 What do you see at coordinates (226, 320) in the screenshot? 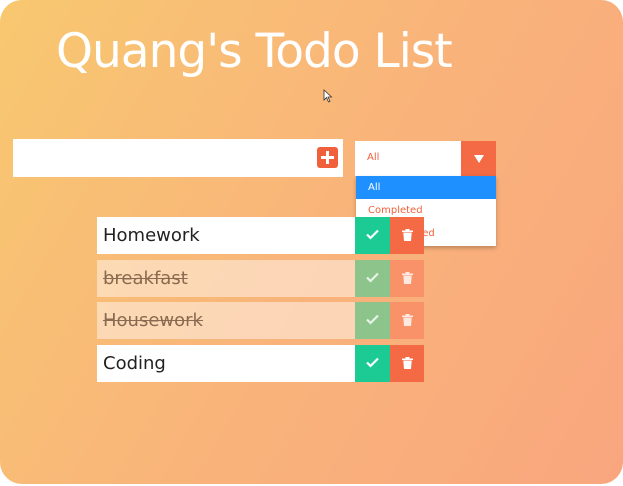
I see `todo-text: Housework` at bounding box center [226, 320].